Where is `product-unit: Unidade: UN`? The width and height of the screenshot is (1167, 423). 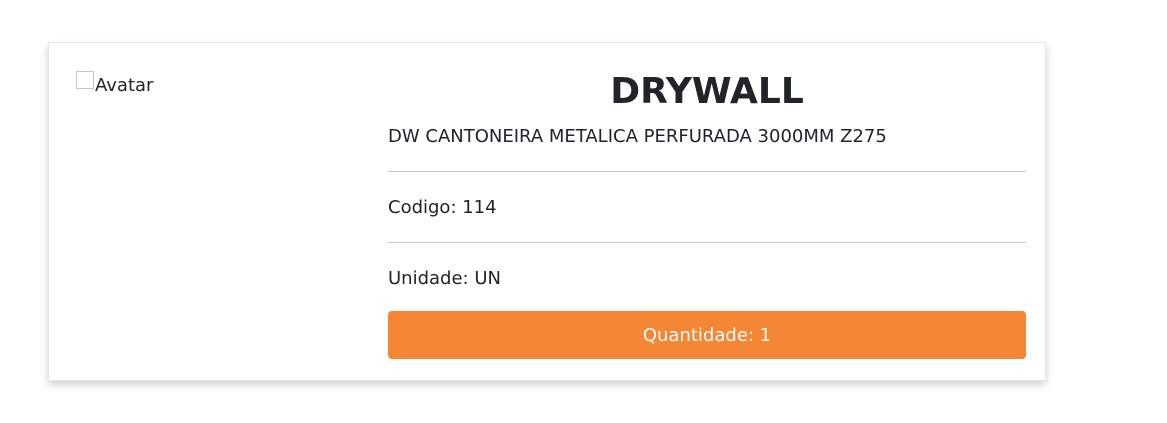
product-unit: Unidade: UN is located at coordinates (444, 278).